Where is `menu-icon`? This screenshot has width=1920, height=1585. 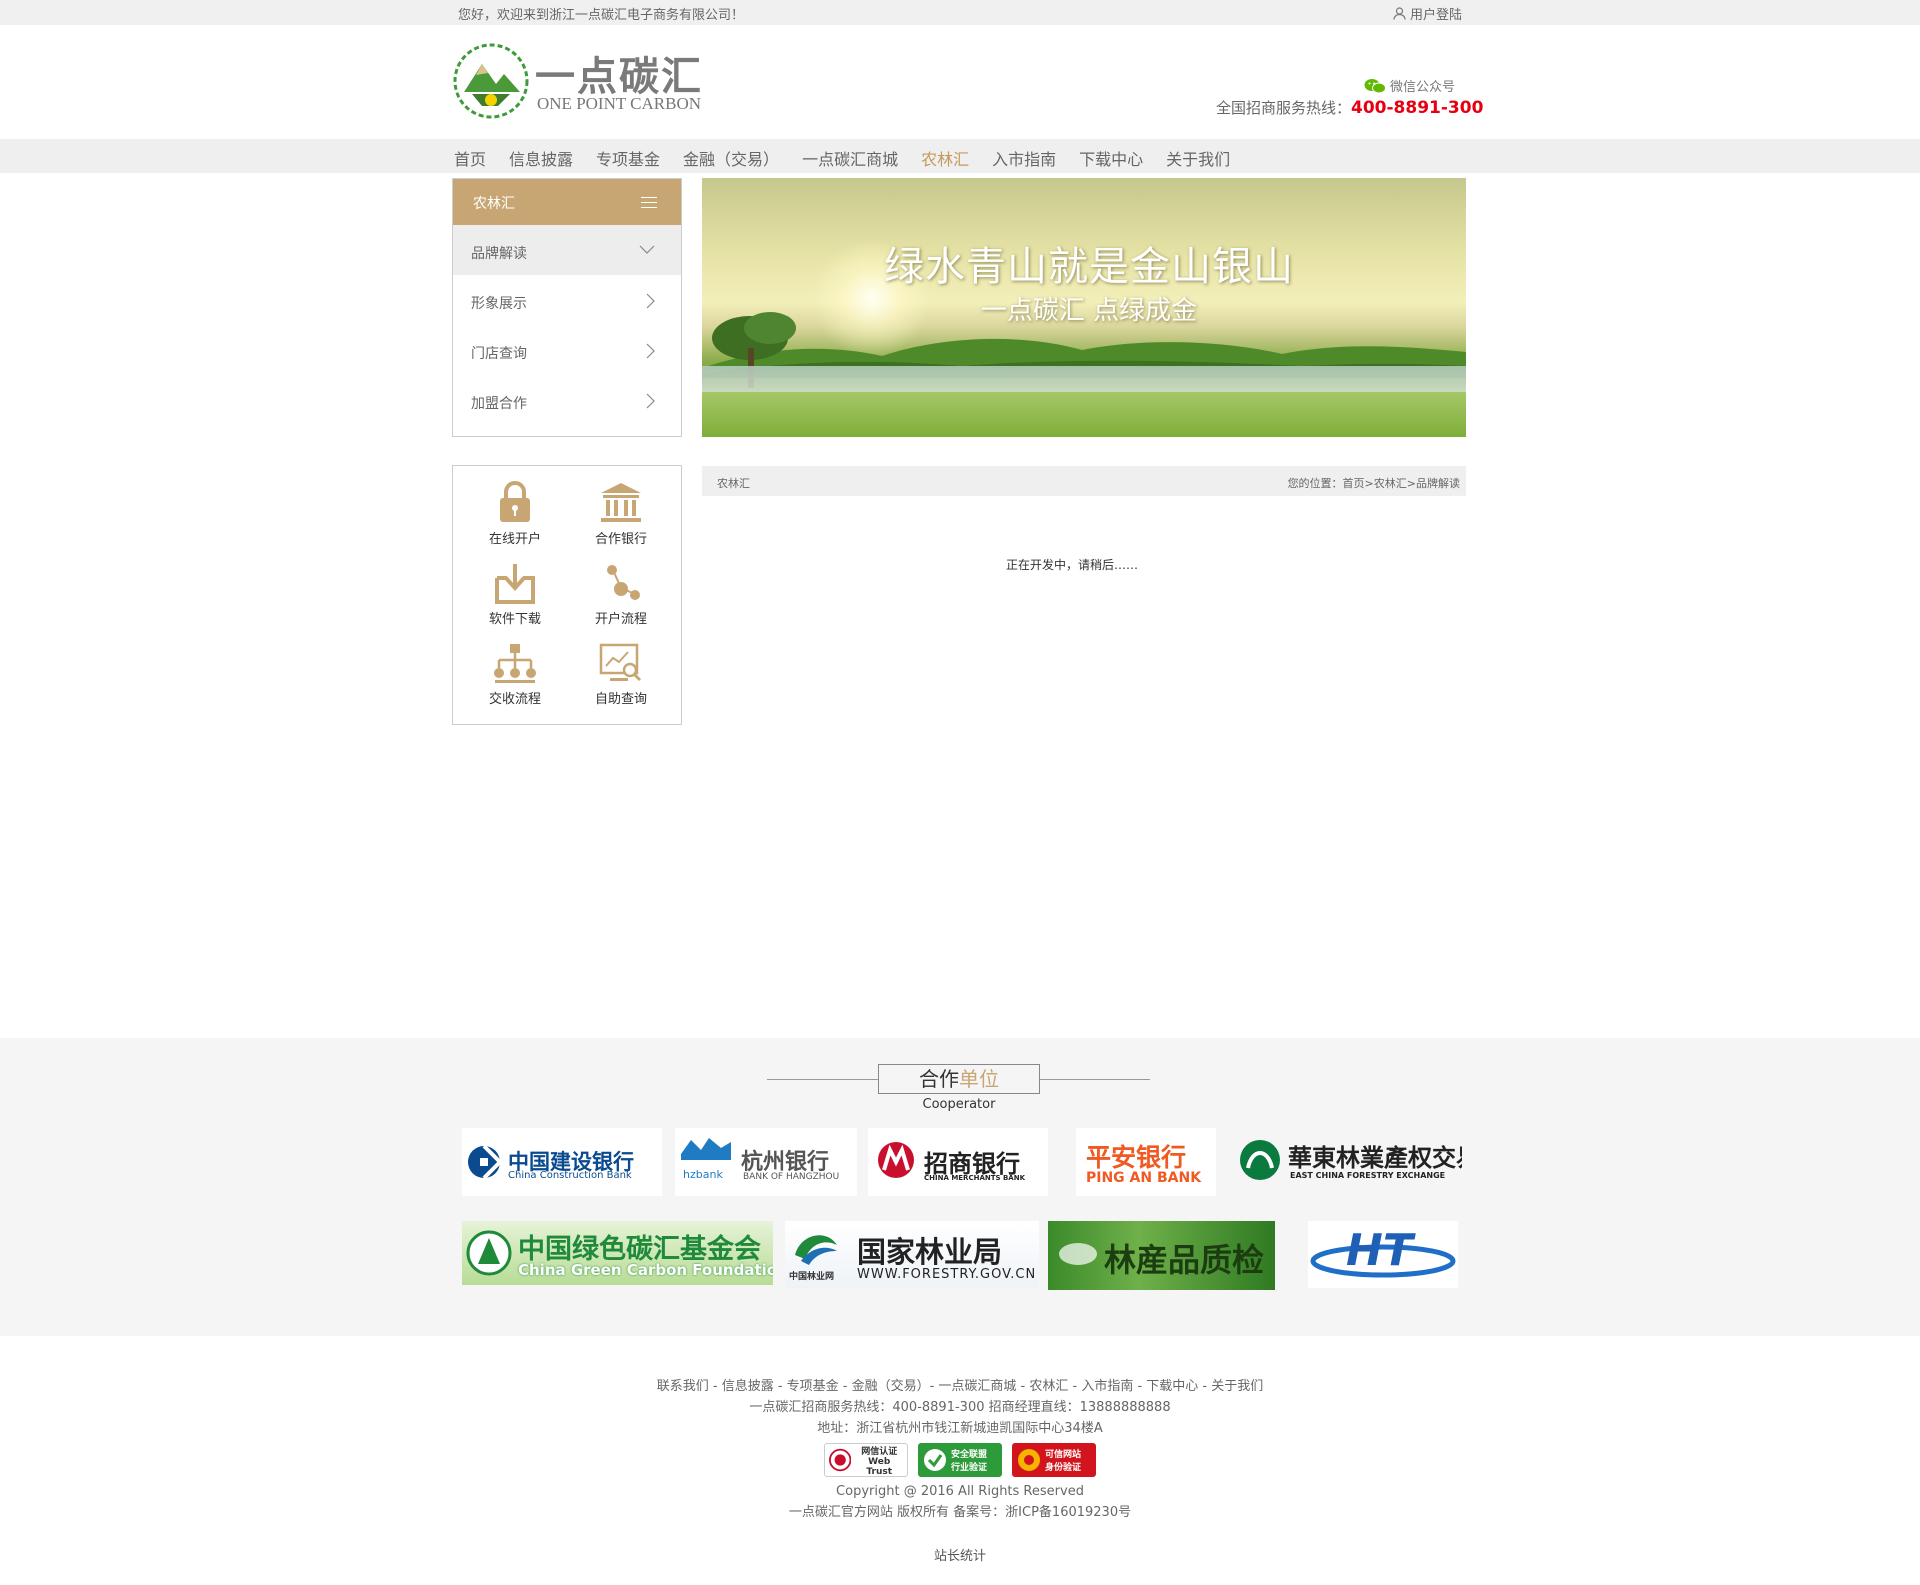 menu-icon is located at coordinates (649, 204).